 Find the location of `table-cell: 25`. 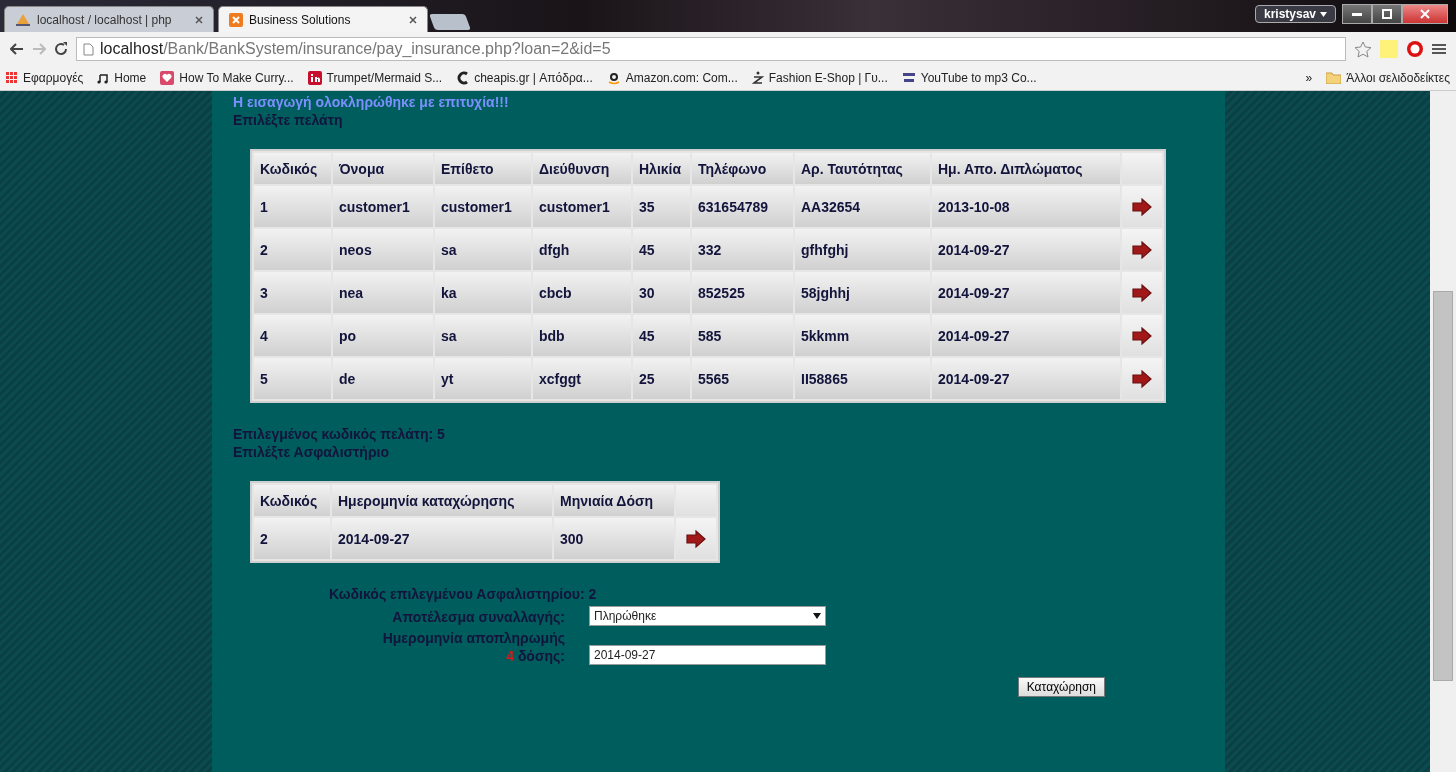

table-cell: 25 is located at coordinates (661, 378).